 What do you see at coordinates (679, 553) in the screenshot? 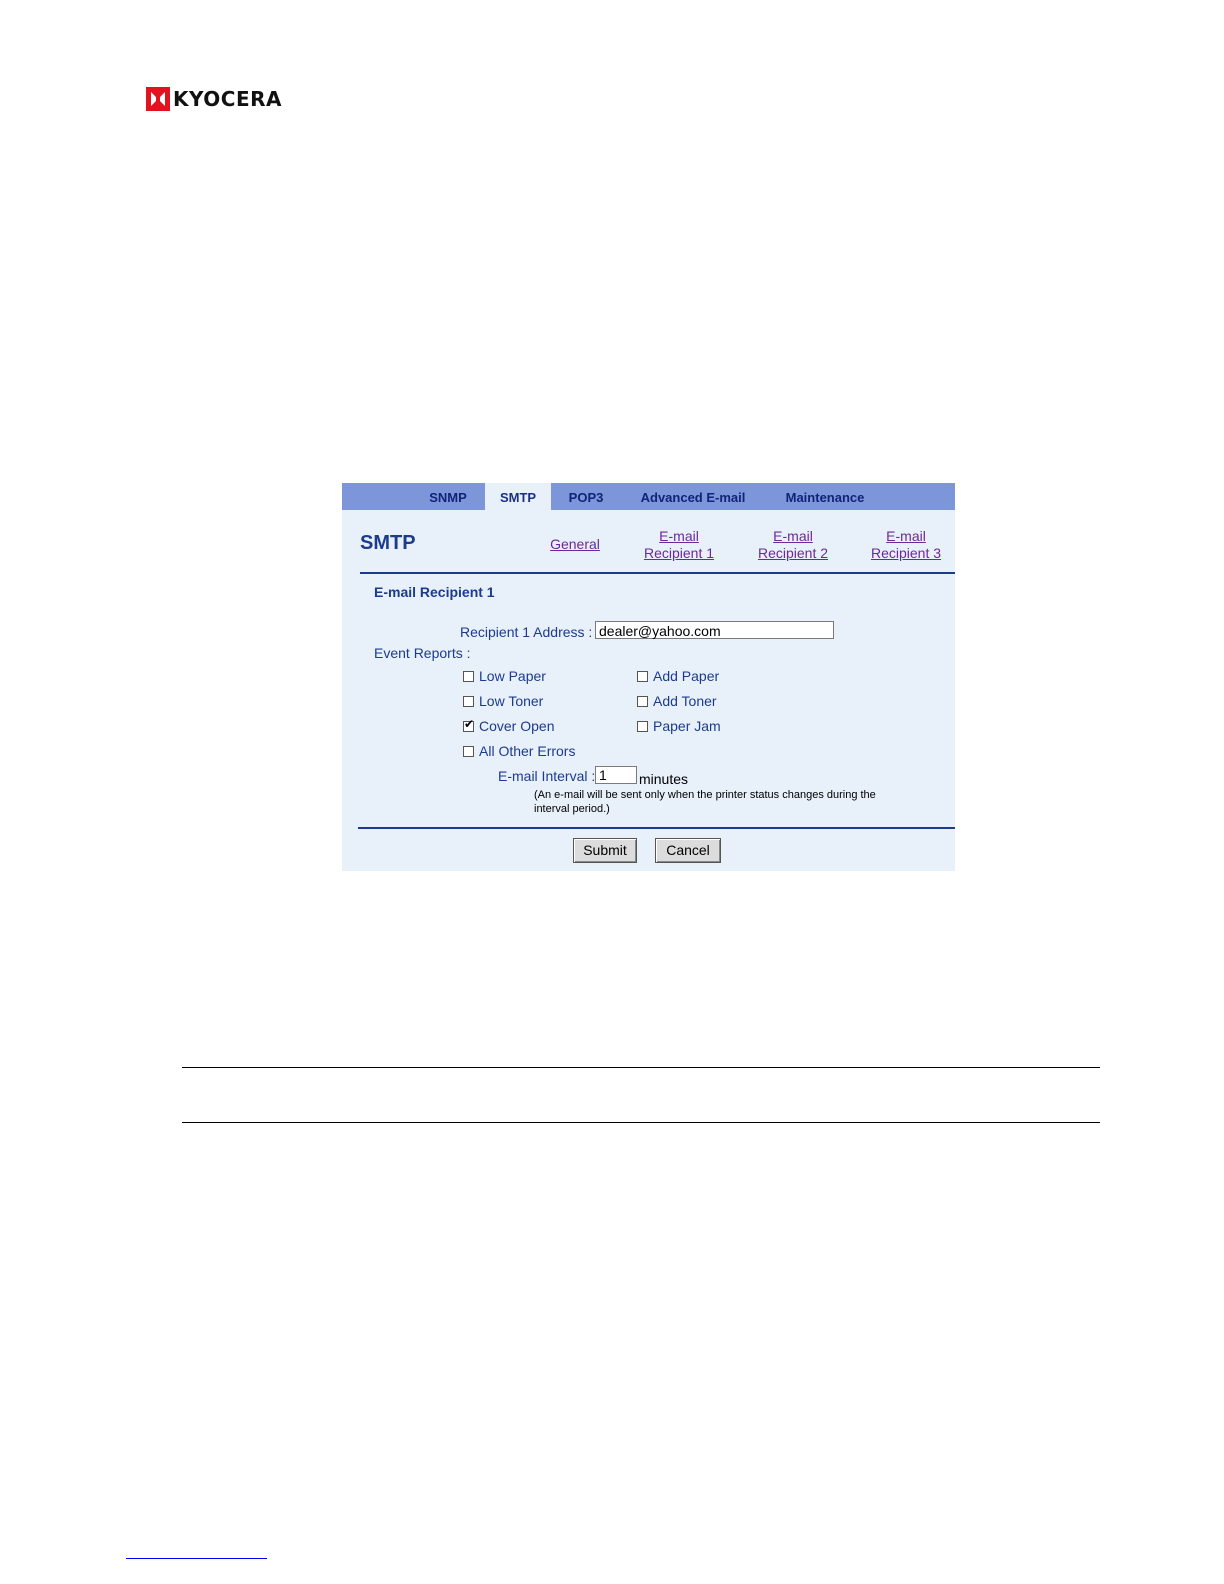
I see `link-line: Recipient 1` at bounding box center [679, 553].